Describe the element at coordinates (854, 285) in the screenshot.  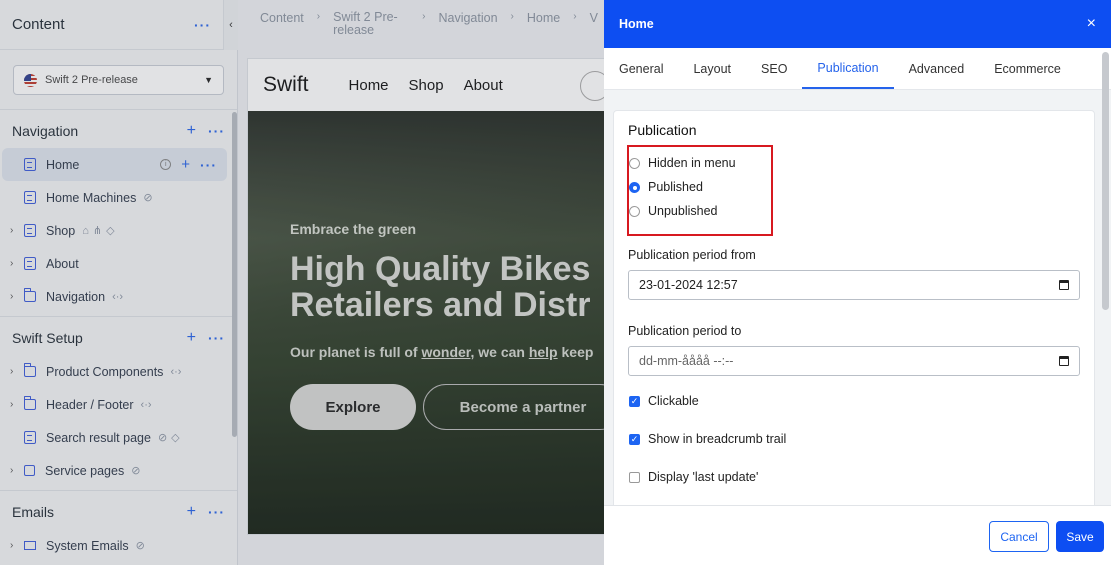
I see `period-from-input: 23-01-2024 12:57` at that location.